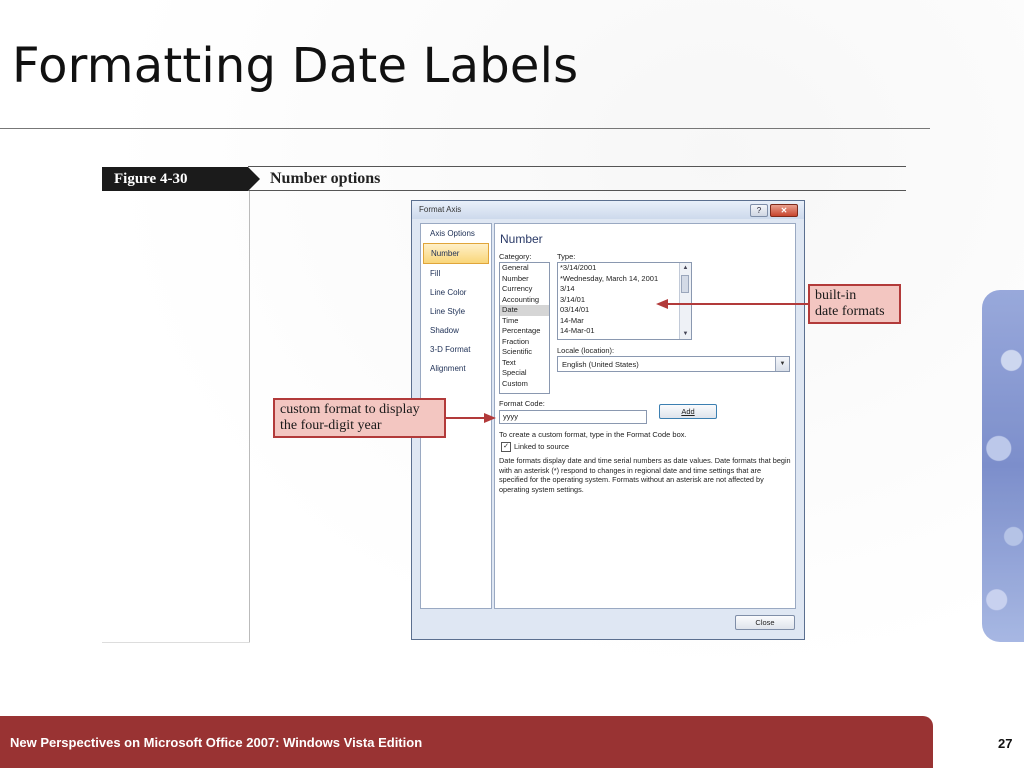  What do you see at coordinates (620, 279) in the screenshot?
I see `type-item: *Wednesday, March 14, 2001` at bounding box center [620, 279].